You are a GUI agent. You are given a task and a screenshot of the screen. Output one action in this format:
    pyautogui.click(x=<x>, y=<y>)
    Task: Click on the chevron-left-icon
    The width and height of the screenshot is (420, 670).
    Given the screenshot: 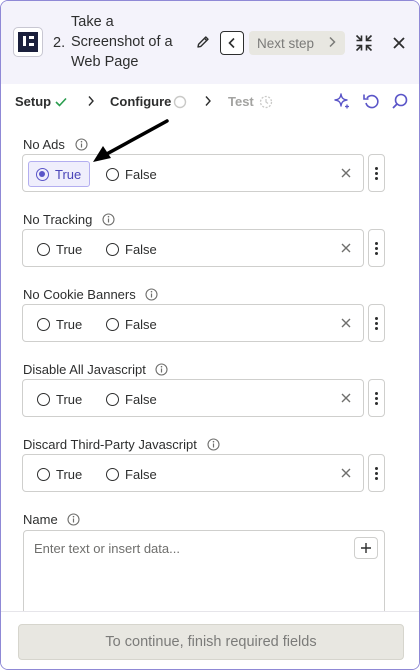 What is the action you would take?
    pyautogui.click(x=231, y=43)
    